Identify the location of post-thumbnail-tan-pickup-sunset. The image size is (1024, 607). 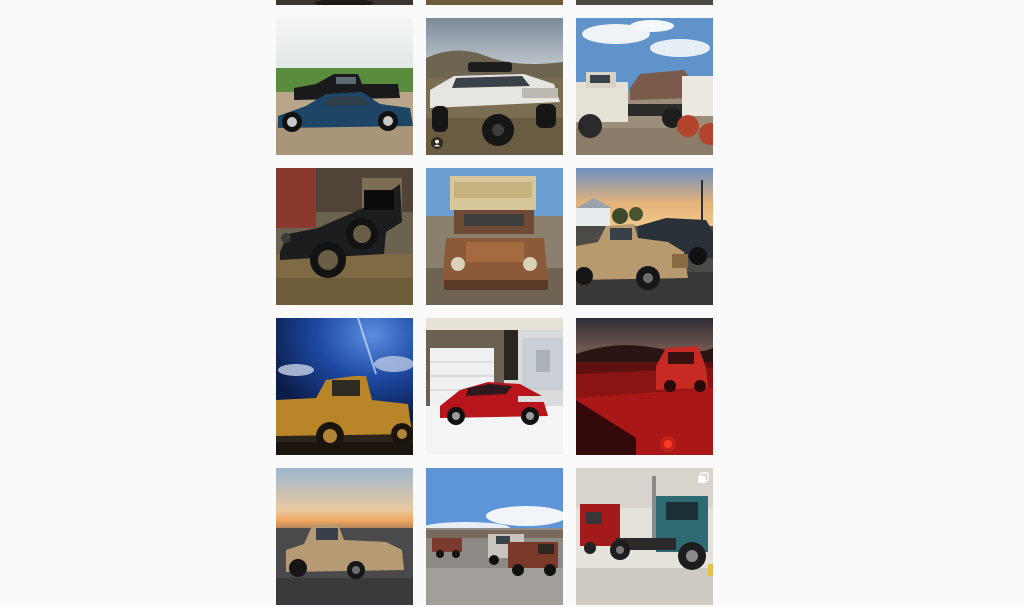
(644, 236).